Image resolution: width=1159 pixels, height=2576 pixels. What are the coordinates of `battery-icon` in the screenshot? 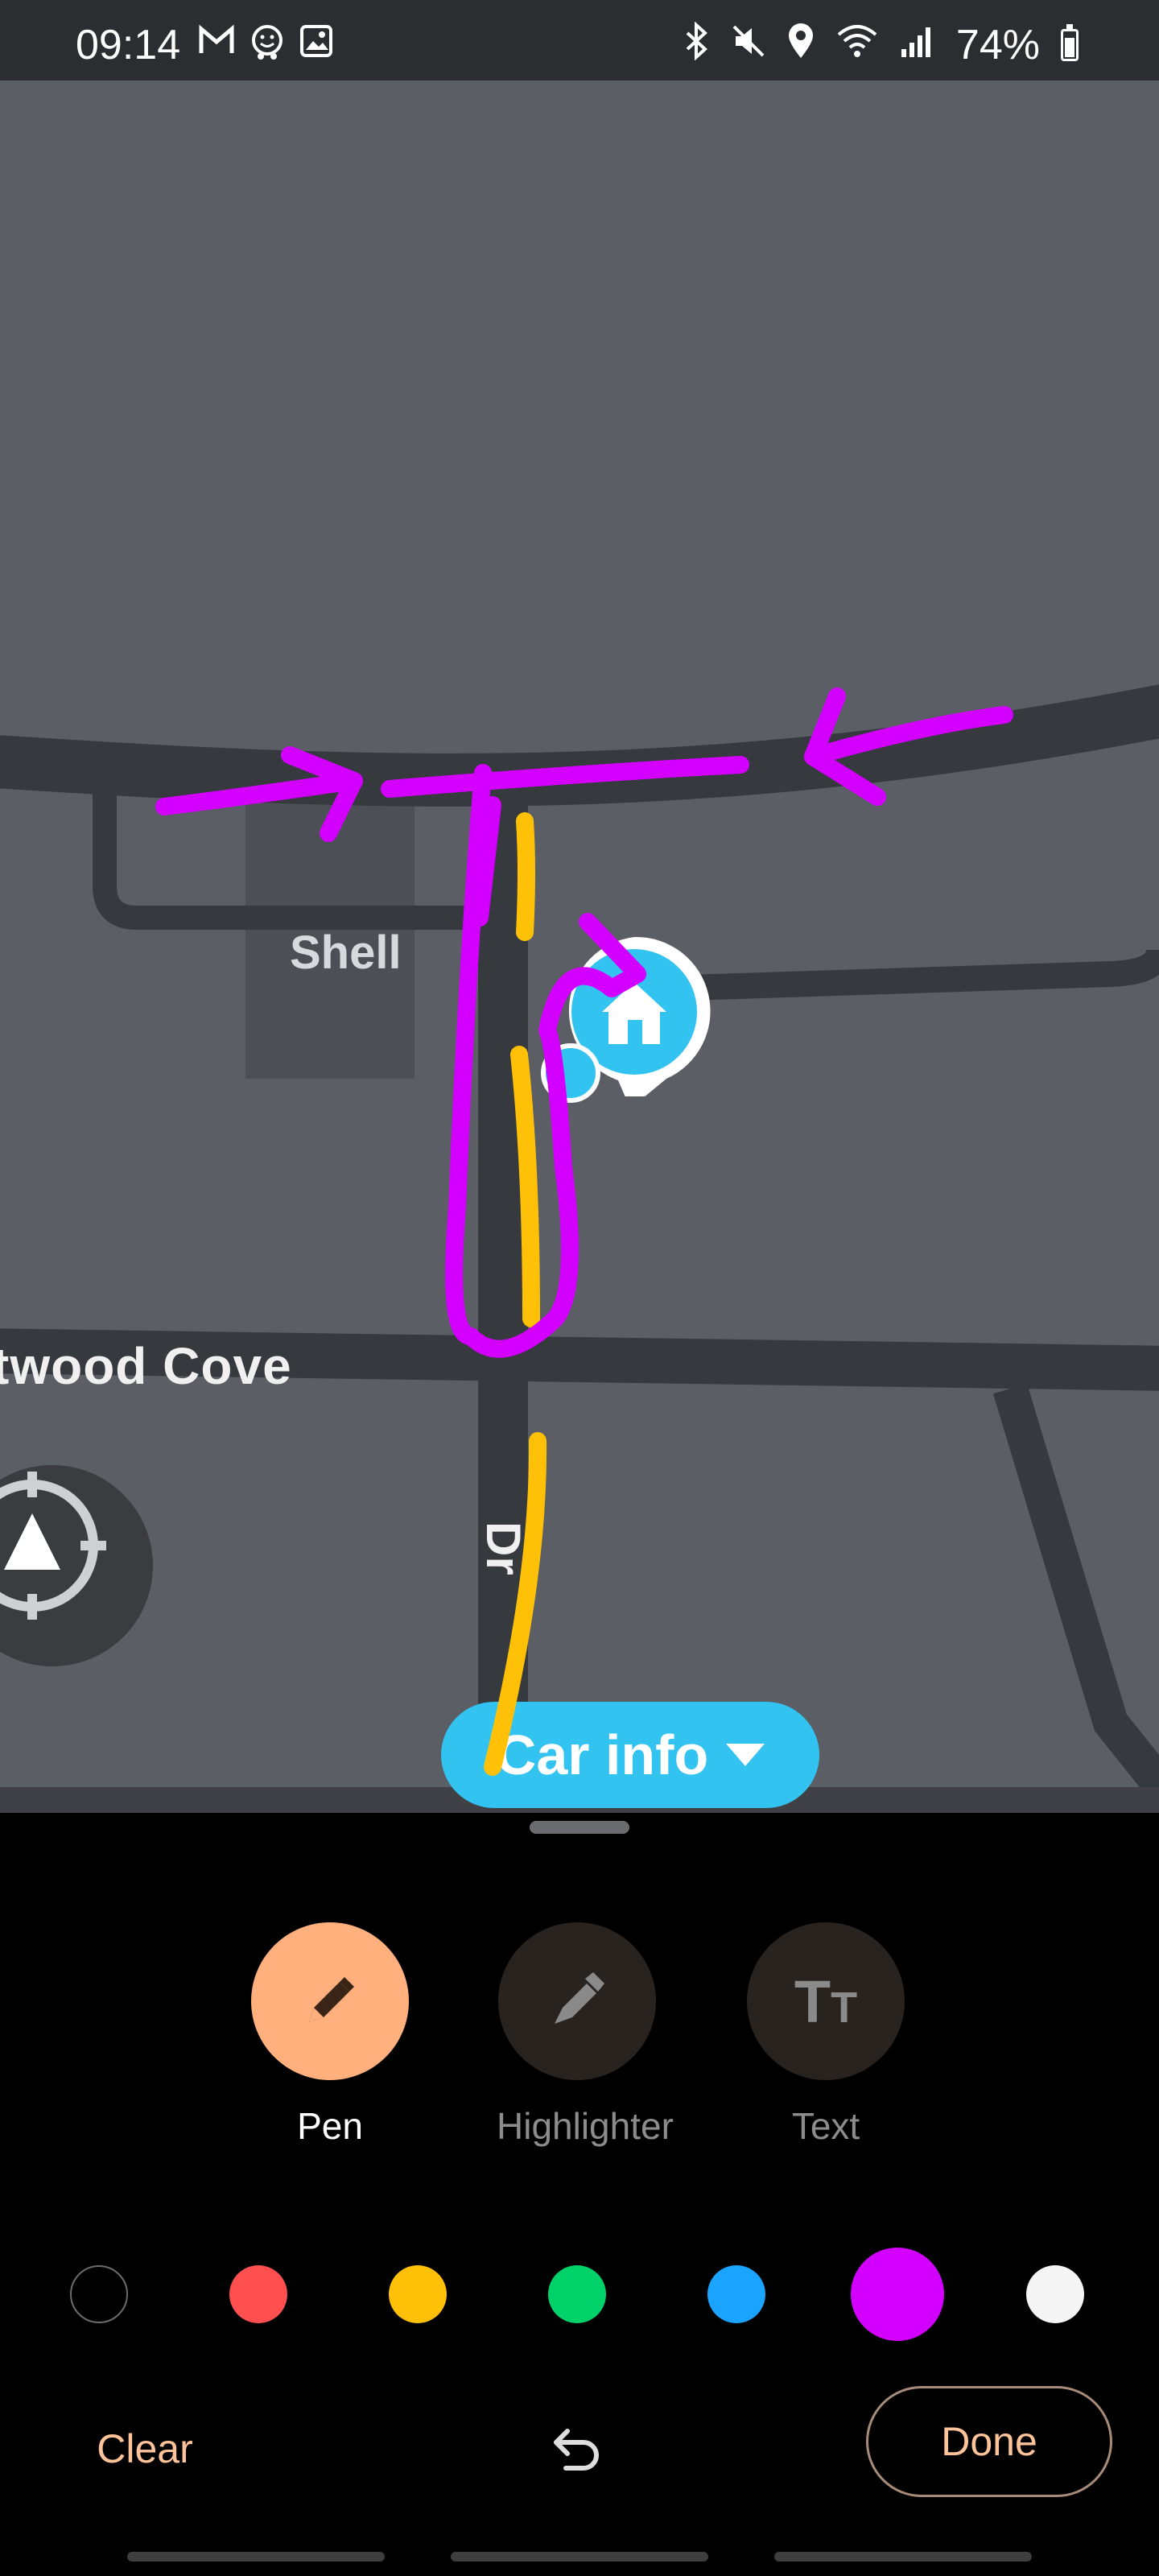 It's located at (1070, 42).